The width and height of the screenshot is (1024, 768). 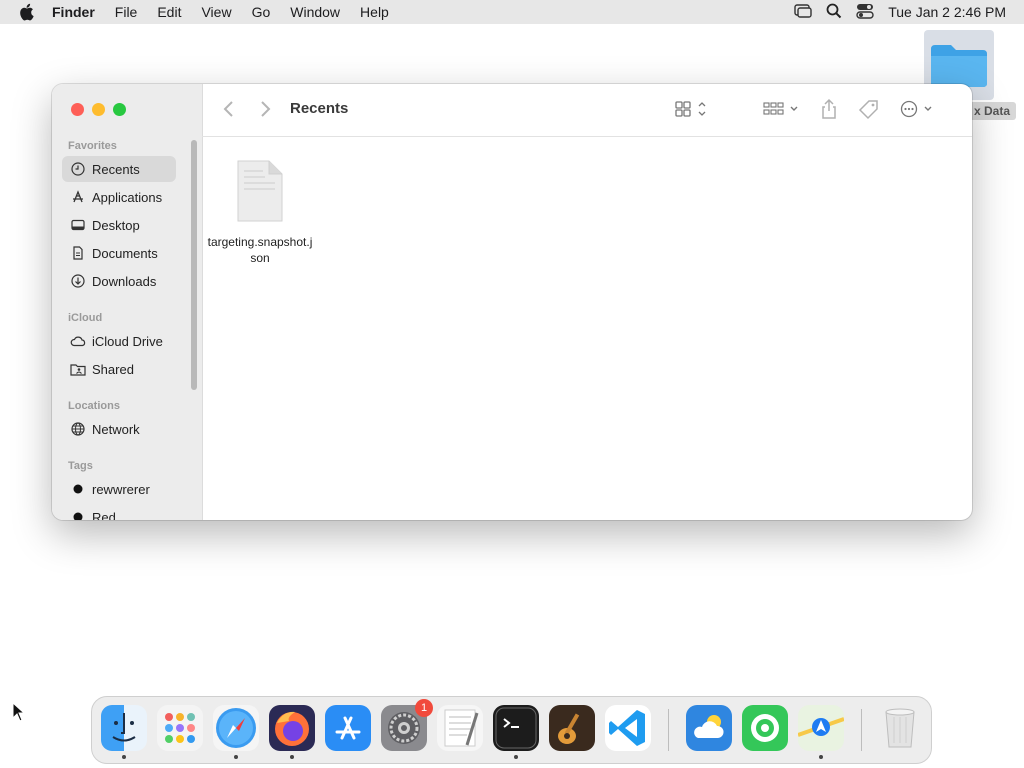 I want to click on clock-icon, so click(x=78, y=169).